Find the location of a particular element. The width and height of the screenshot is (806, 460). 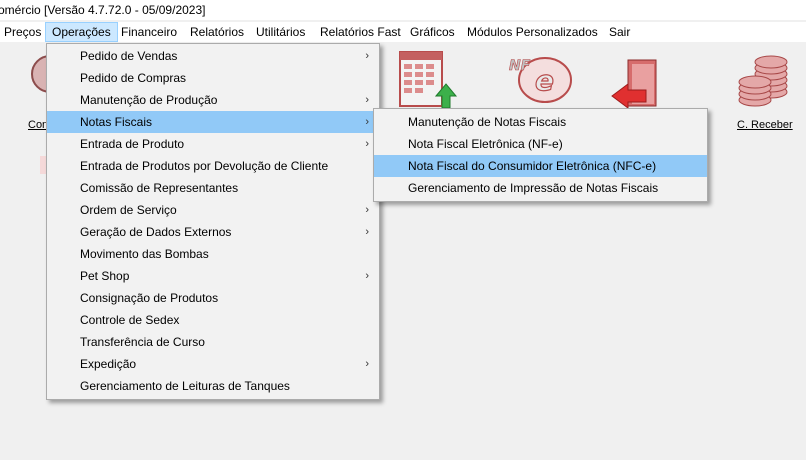

menu-graficos: Gráficos is located at coordinates (432, 32).